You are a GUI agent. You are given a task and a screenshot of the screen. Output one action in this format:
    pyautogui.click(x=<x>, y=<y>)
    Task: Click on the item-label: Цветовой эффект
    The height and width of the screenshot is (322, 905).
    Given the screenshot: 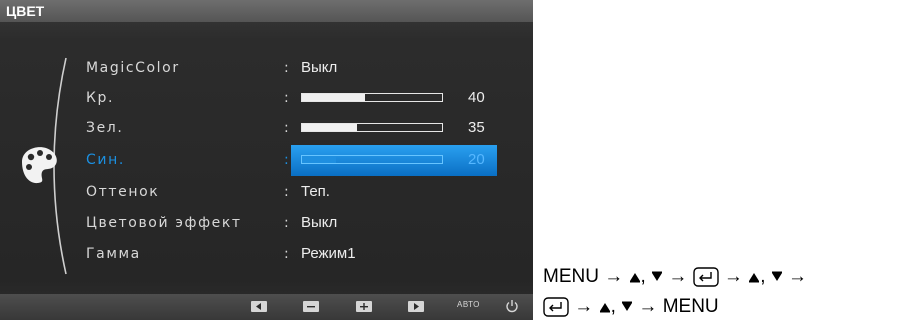 What is the action you would take?
    pyautogui.click(x=164, y=223)
    